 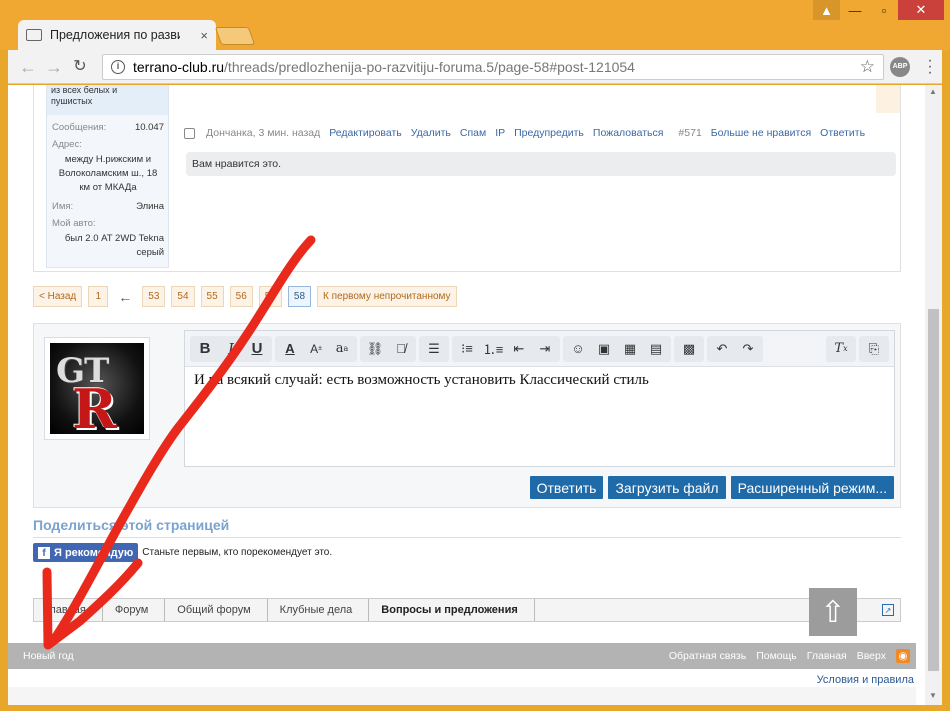 I want to click on prev-page-button: < Назад, so click(x=58, y=296).